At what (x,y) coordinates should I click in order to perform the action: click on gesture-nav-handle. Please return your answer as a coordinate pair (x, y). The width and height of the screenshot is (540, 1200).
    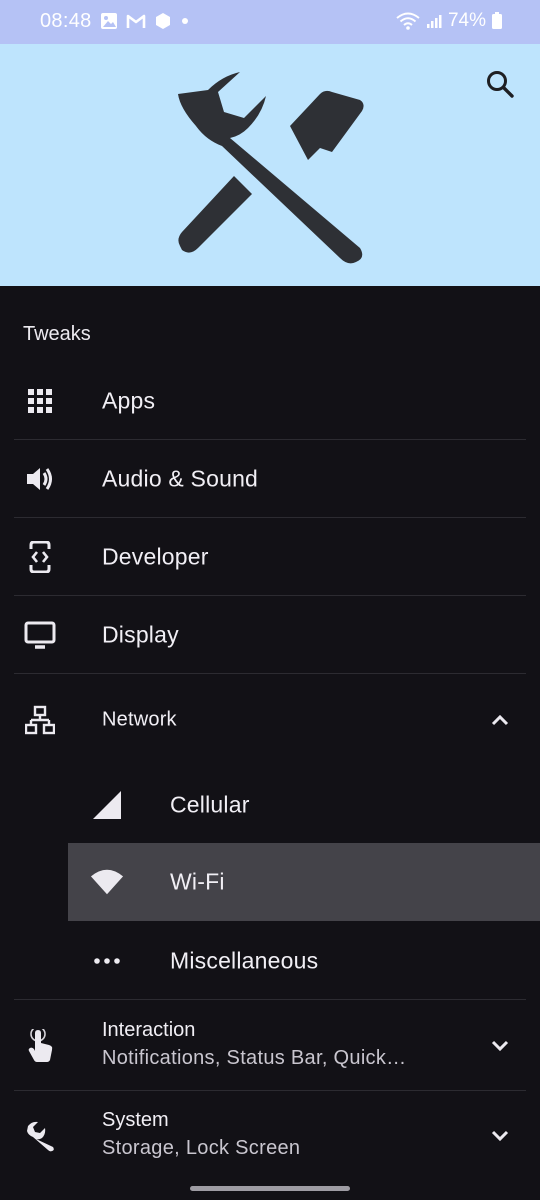
    Looking at the image, I should click on (270, 1188).